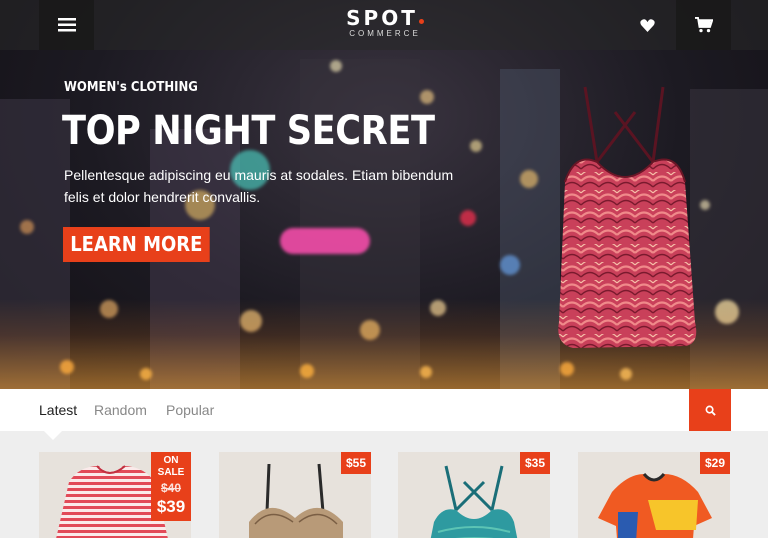  I want to click on search-button, so click(710, 410).